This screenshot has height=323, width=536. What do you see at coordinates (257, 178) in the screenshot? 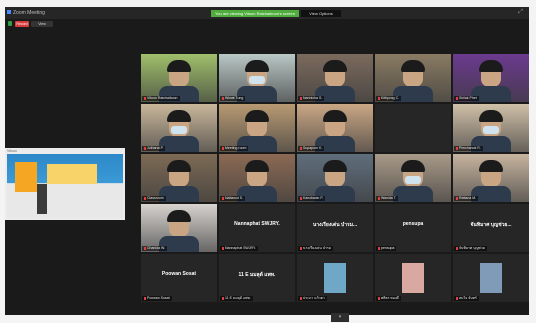
I see `participant-tile: Nattawut S.` at bounding box center [257, 178].